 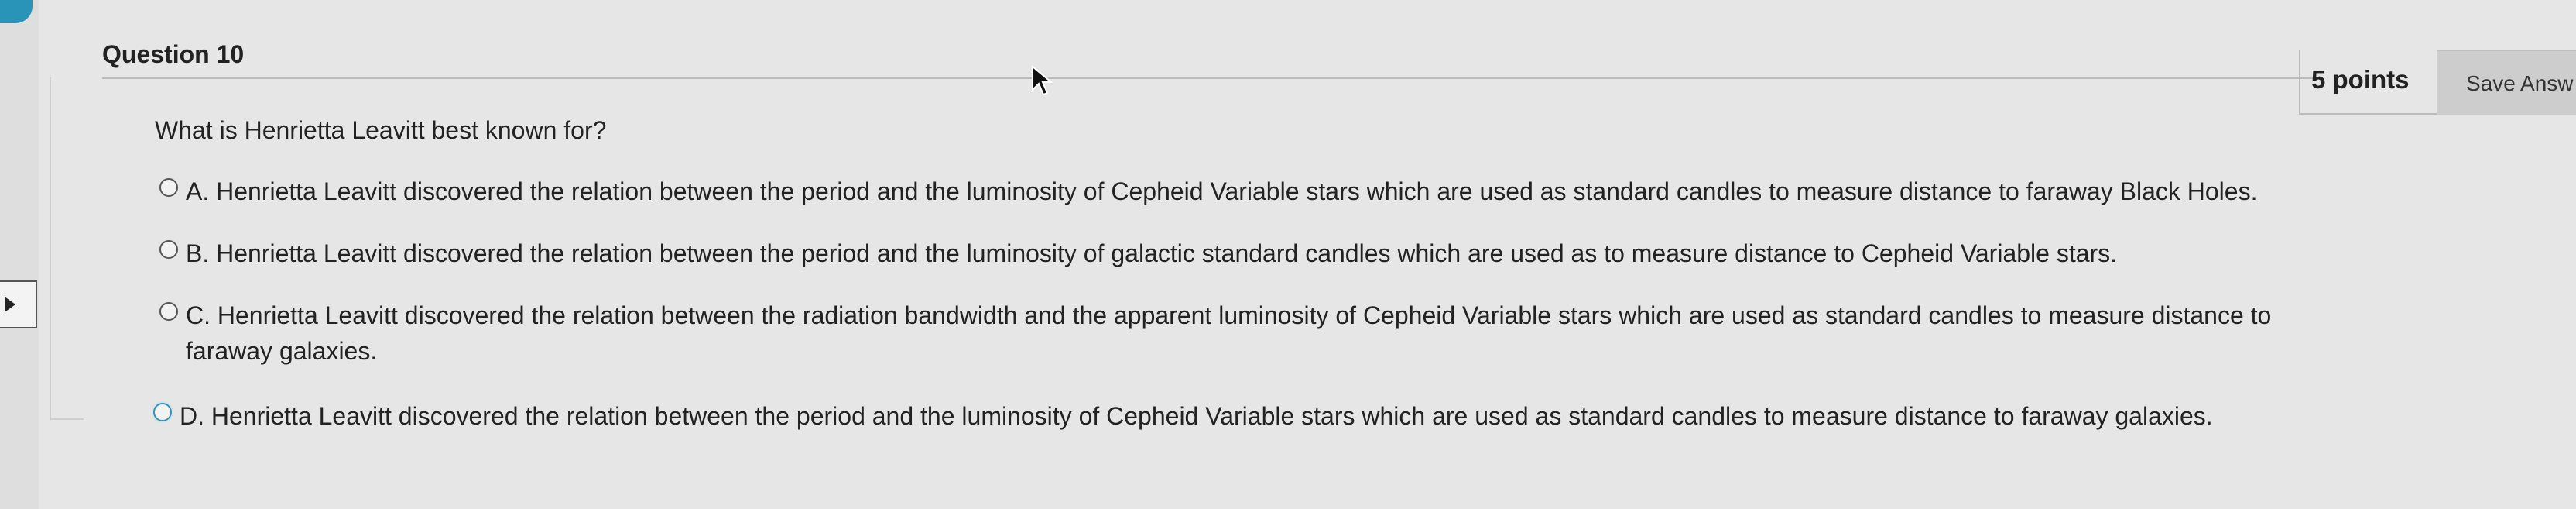 What do you see at coordinates (67, 419) in the screenshot?
I see `question-bottom-border` at bounding box center [67, 419].